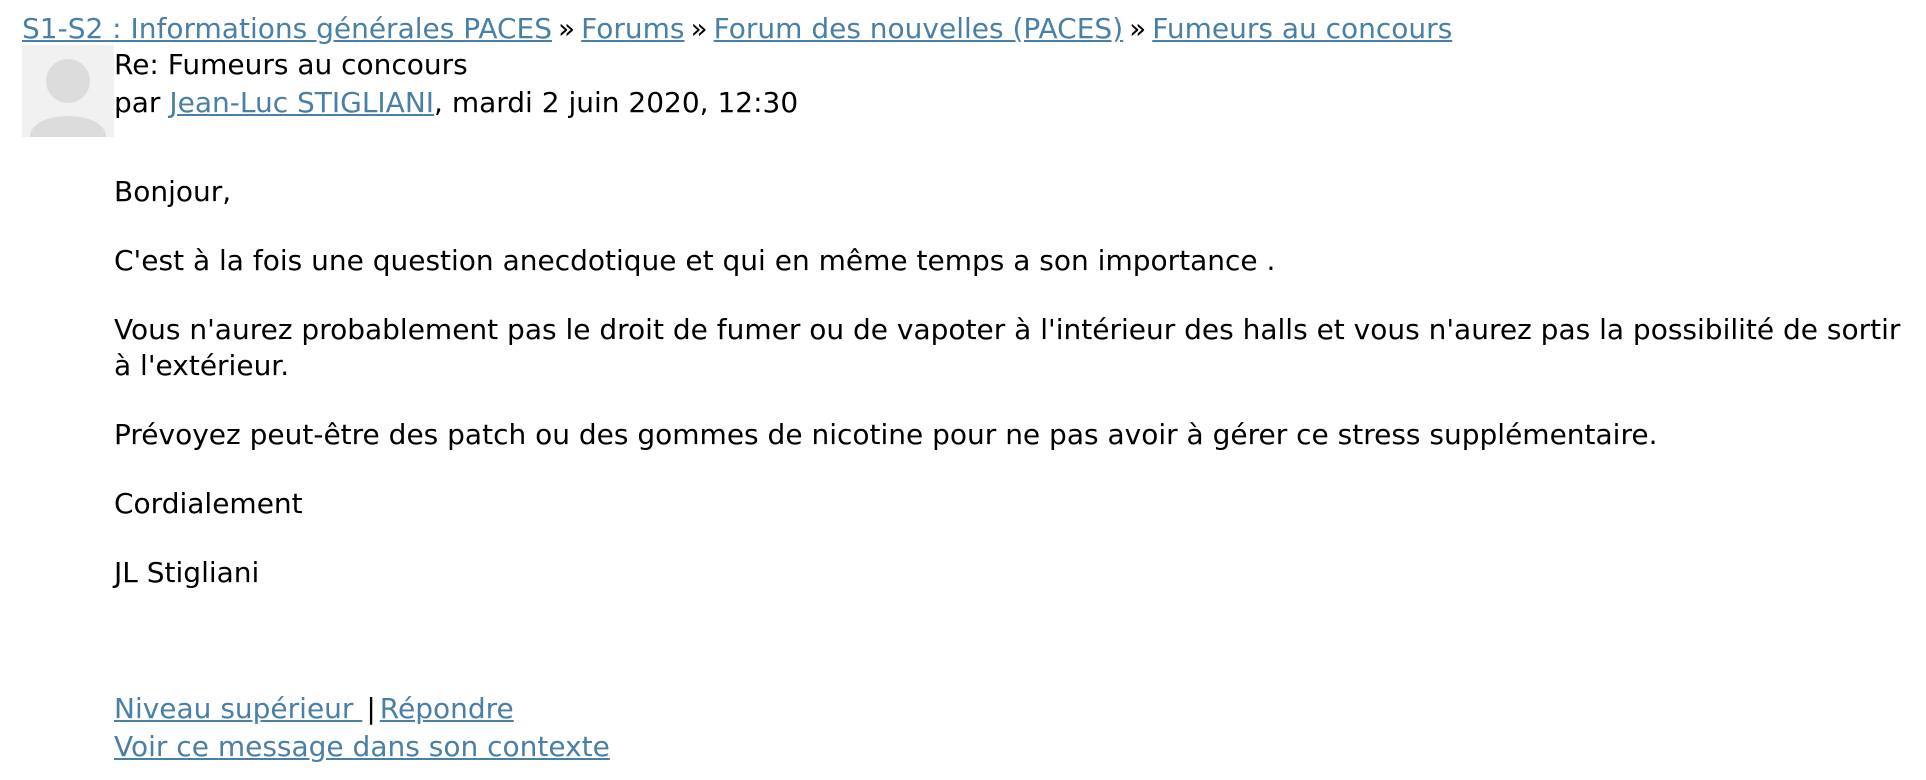  What do you see at coordinates (238, 708) in the screenshot?
I see `parent-link: Niveau supérieur` at bounding box center [238, 708].